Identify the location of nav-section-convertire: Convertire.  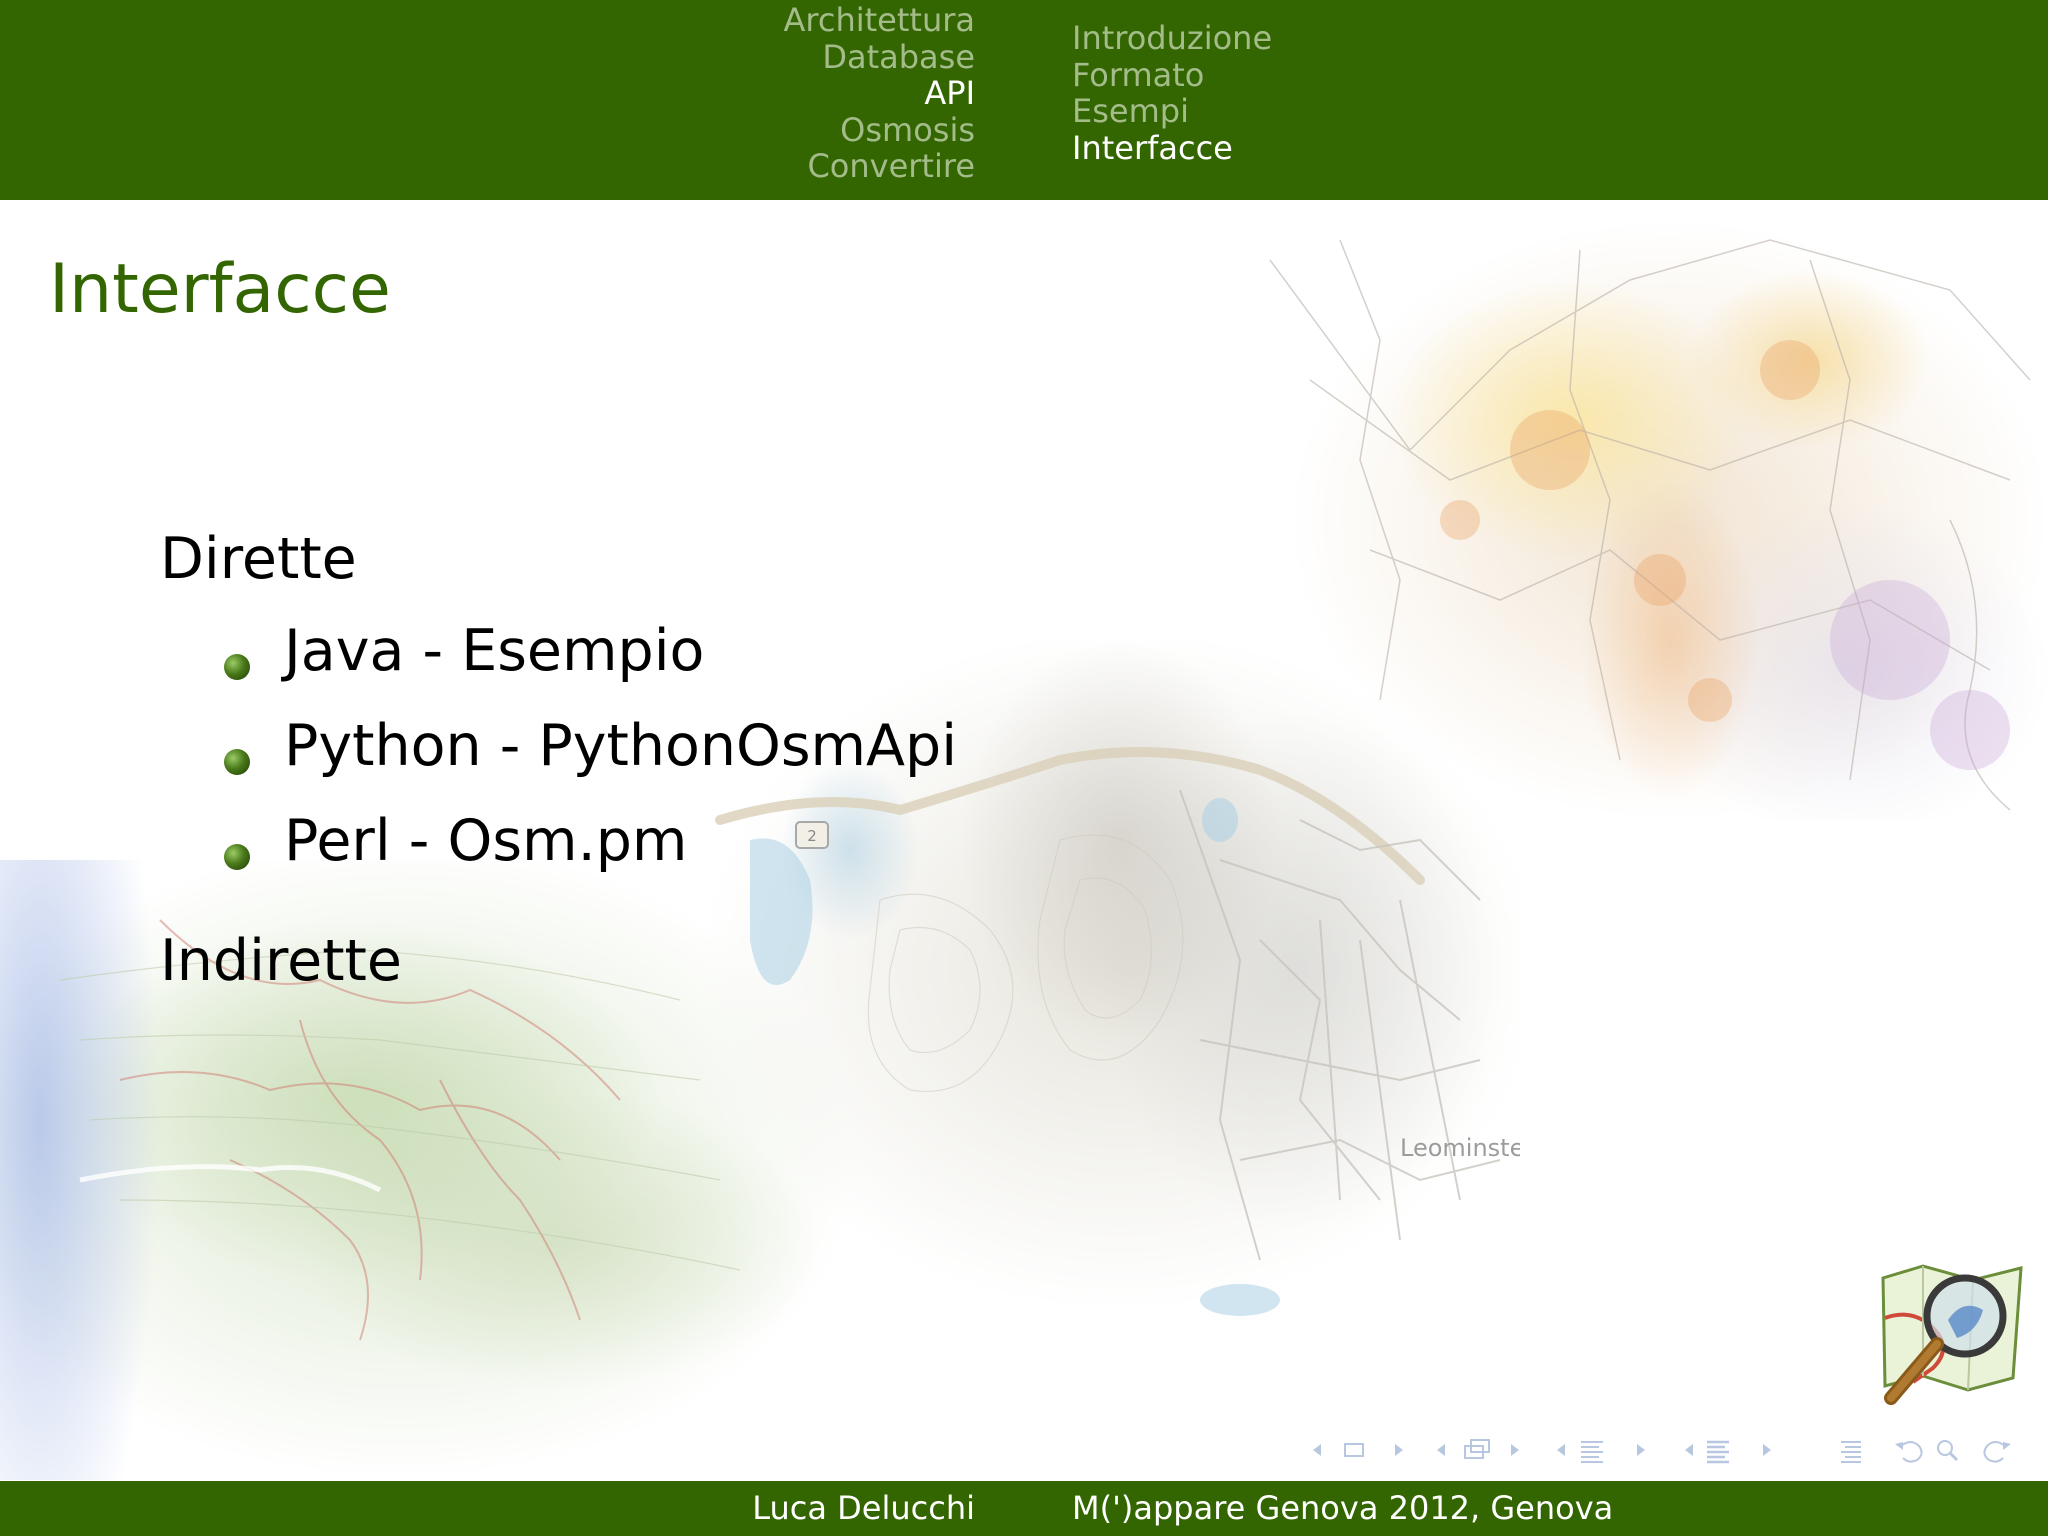
(879, 166).